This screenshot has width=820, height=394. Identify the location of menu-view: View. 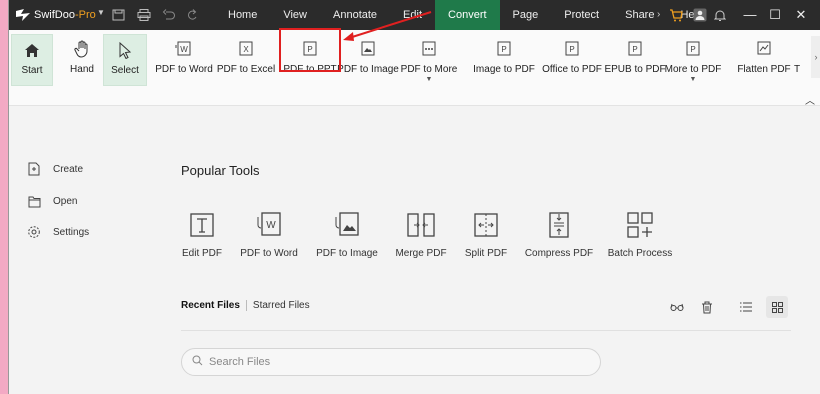
(295, 15).